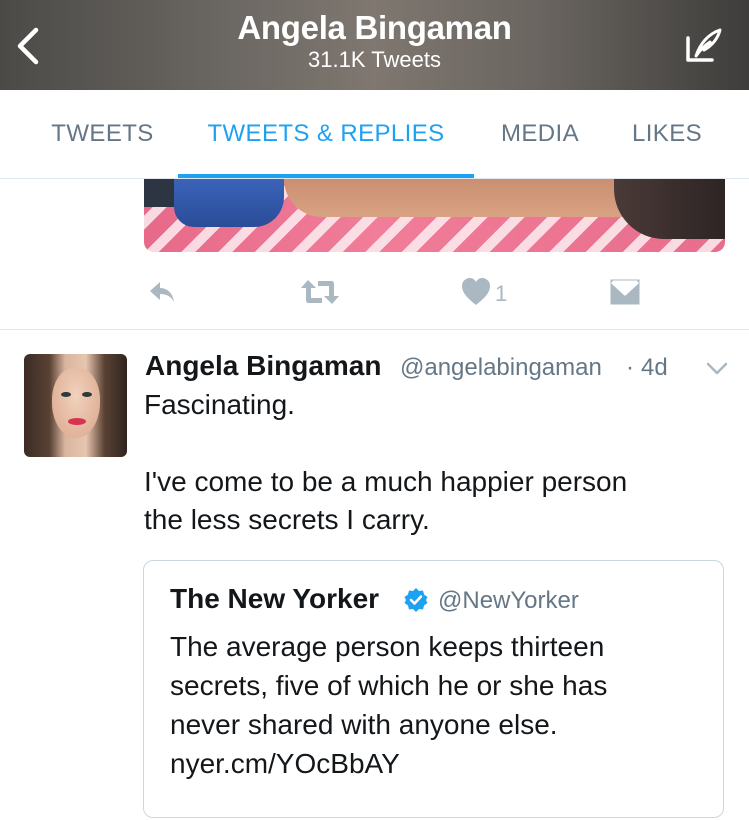 The height and width of the screenshot is (820, 749). What do you see at coordinates (416, 600) in the screenshot?
I see `verified-badge-icon` at bounding box center [416, 600].